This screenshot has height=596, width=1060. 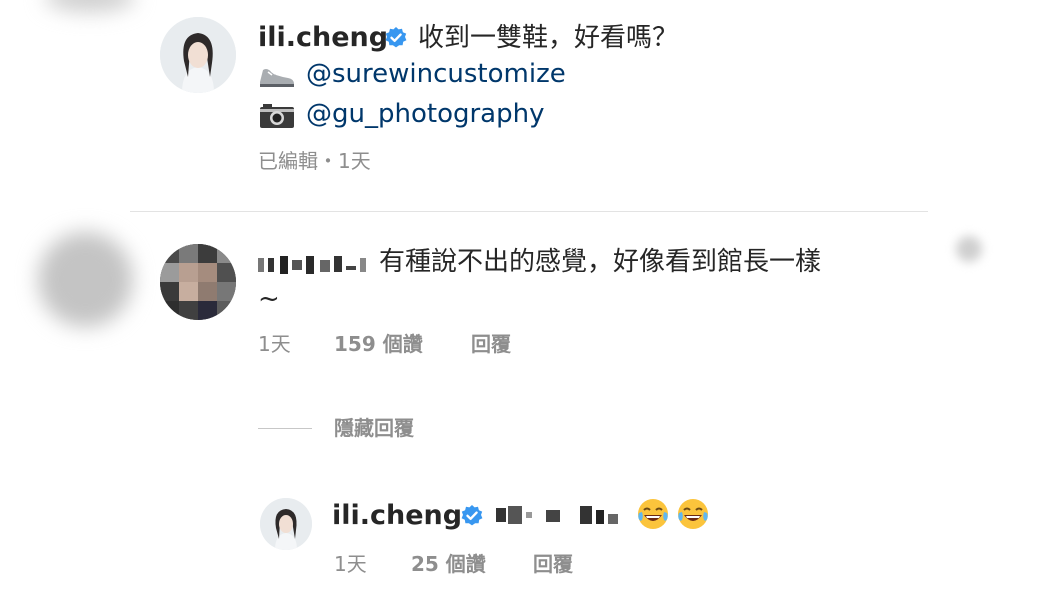 What do you see at coordinates (85, 279) in the screenshot?
I see `blurred-avatar-left` at bounding box center [85, 279].